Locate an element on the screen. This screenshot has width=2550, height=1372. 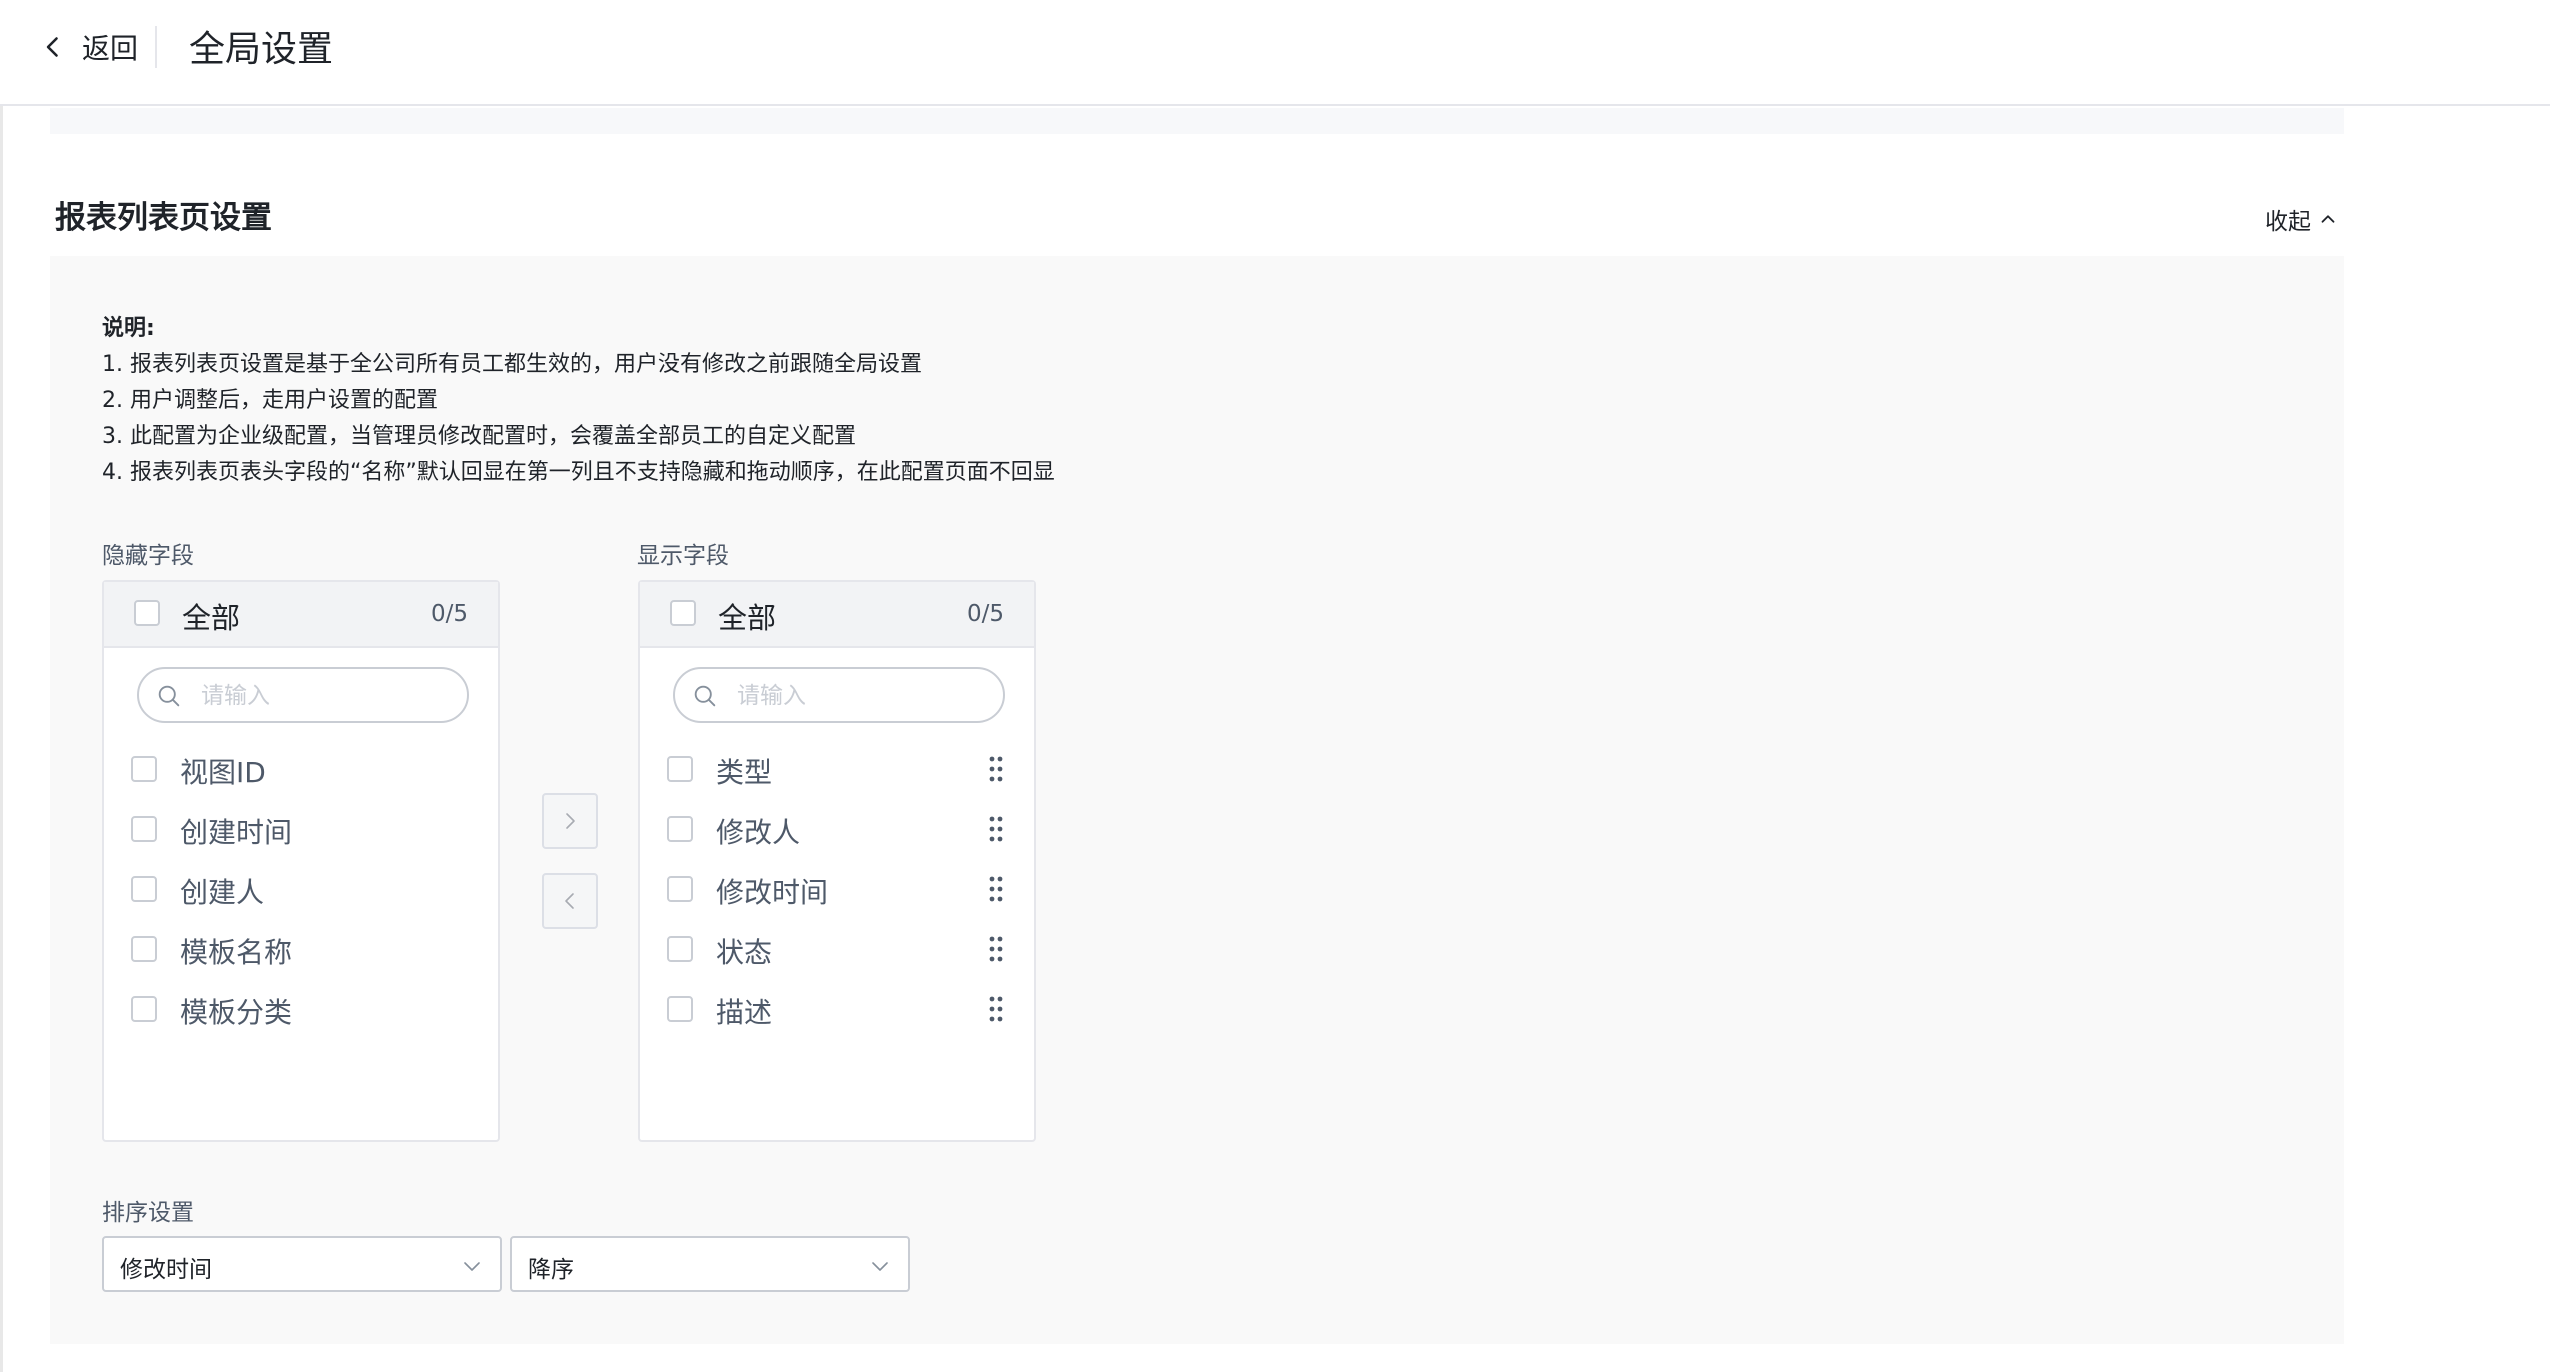
list-item: 修改人 is located at coordinates (837, 829).